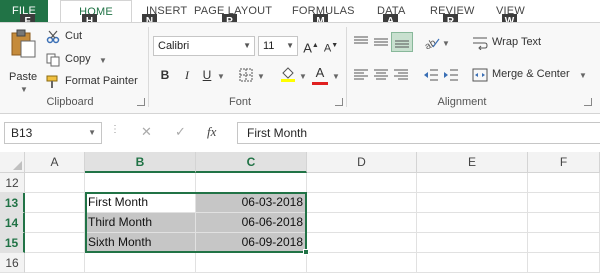 This screenshot has height=273, width=600. What do you see at coordinates (564, 243) in the screenshot?
I see `cell-f15` at bounding box center [564, 243].